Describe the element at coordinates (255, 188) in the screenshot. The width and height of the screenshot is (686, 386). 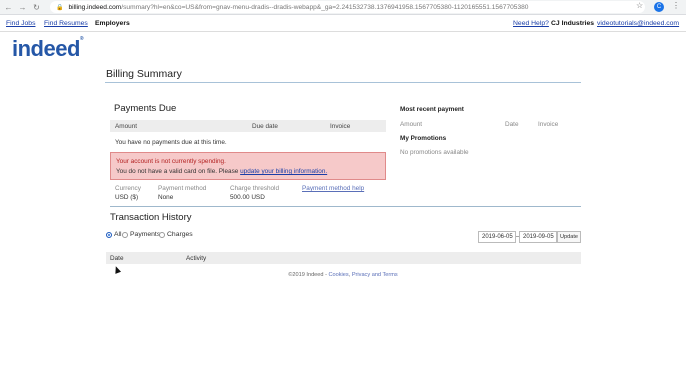
I see `charge-threshold-label: Charge threshold` at that location.